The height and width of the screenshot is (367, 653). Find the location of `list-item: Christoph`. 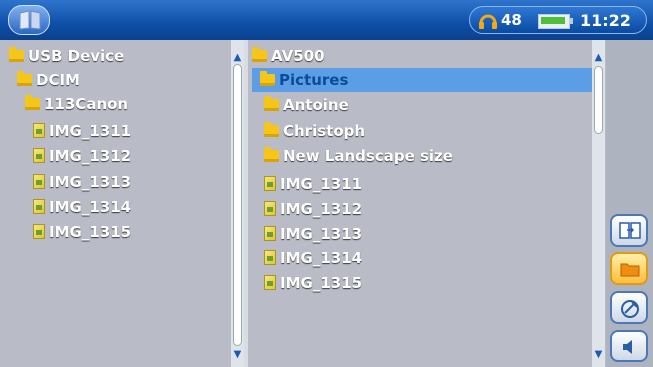

list-item: Christoph is located at coordinates (314, 131).